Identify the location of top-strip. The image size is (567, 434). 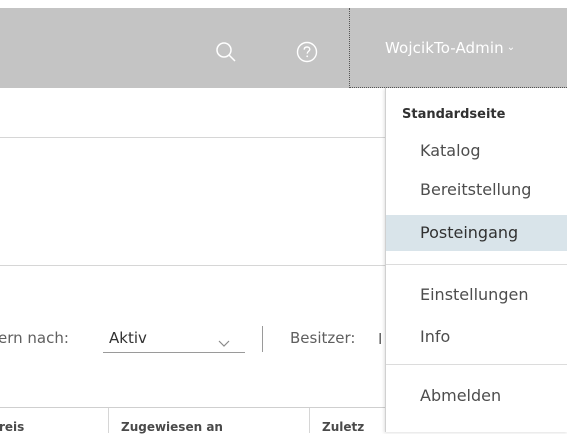
(283, 4).